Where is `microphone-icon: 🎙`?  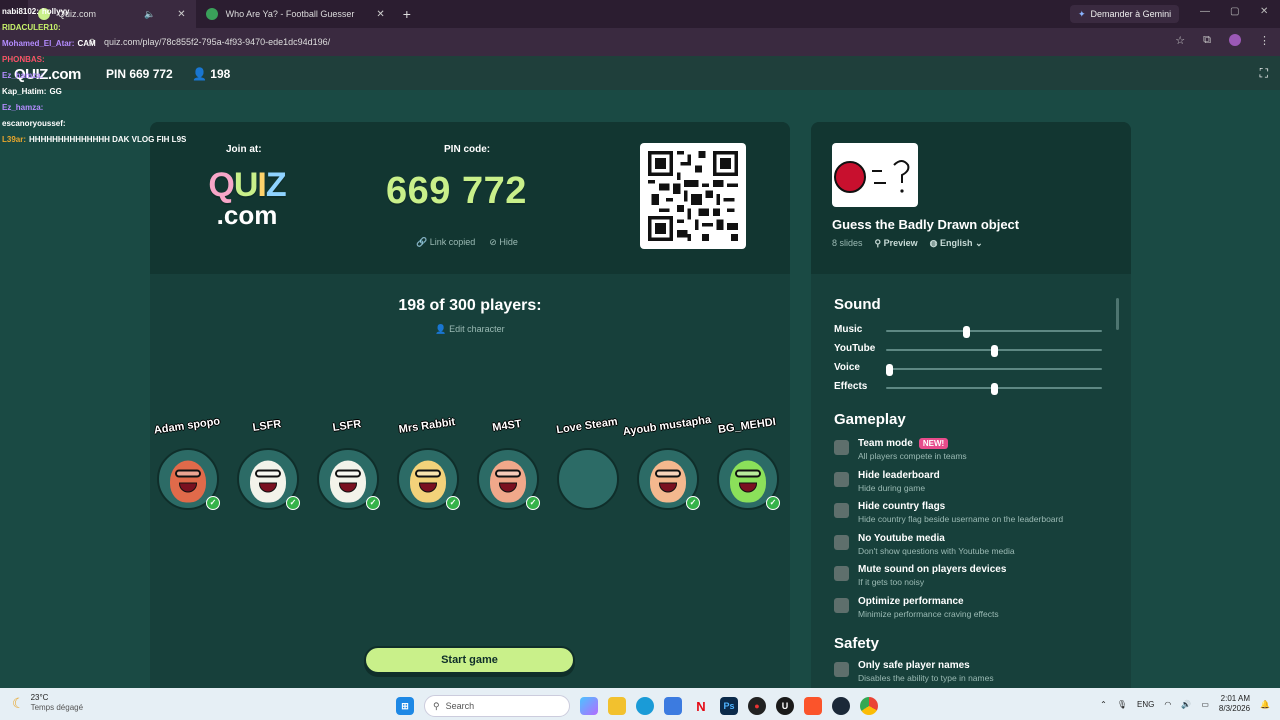
microphone-icon: 🎙 is located at coordinates (1122, 704).